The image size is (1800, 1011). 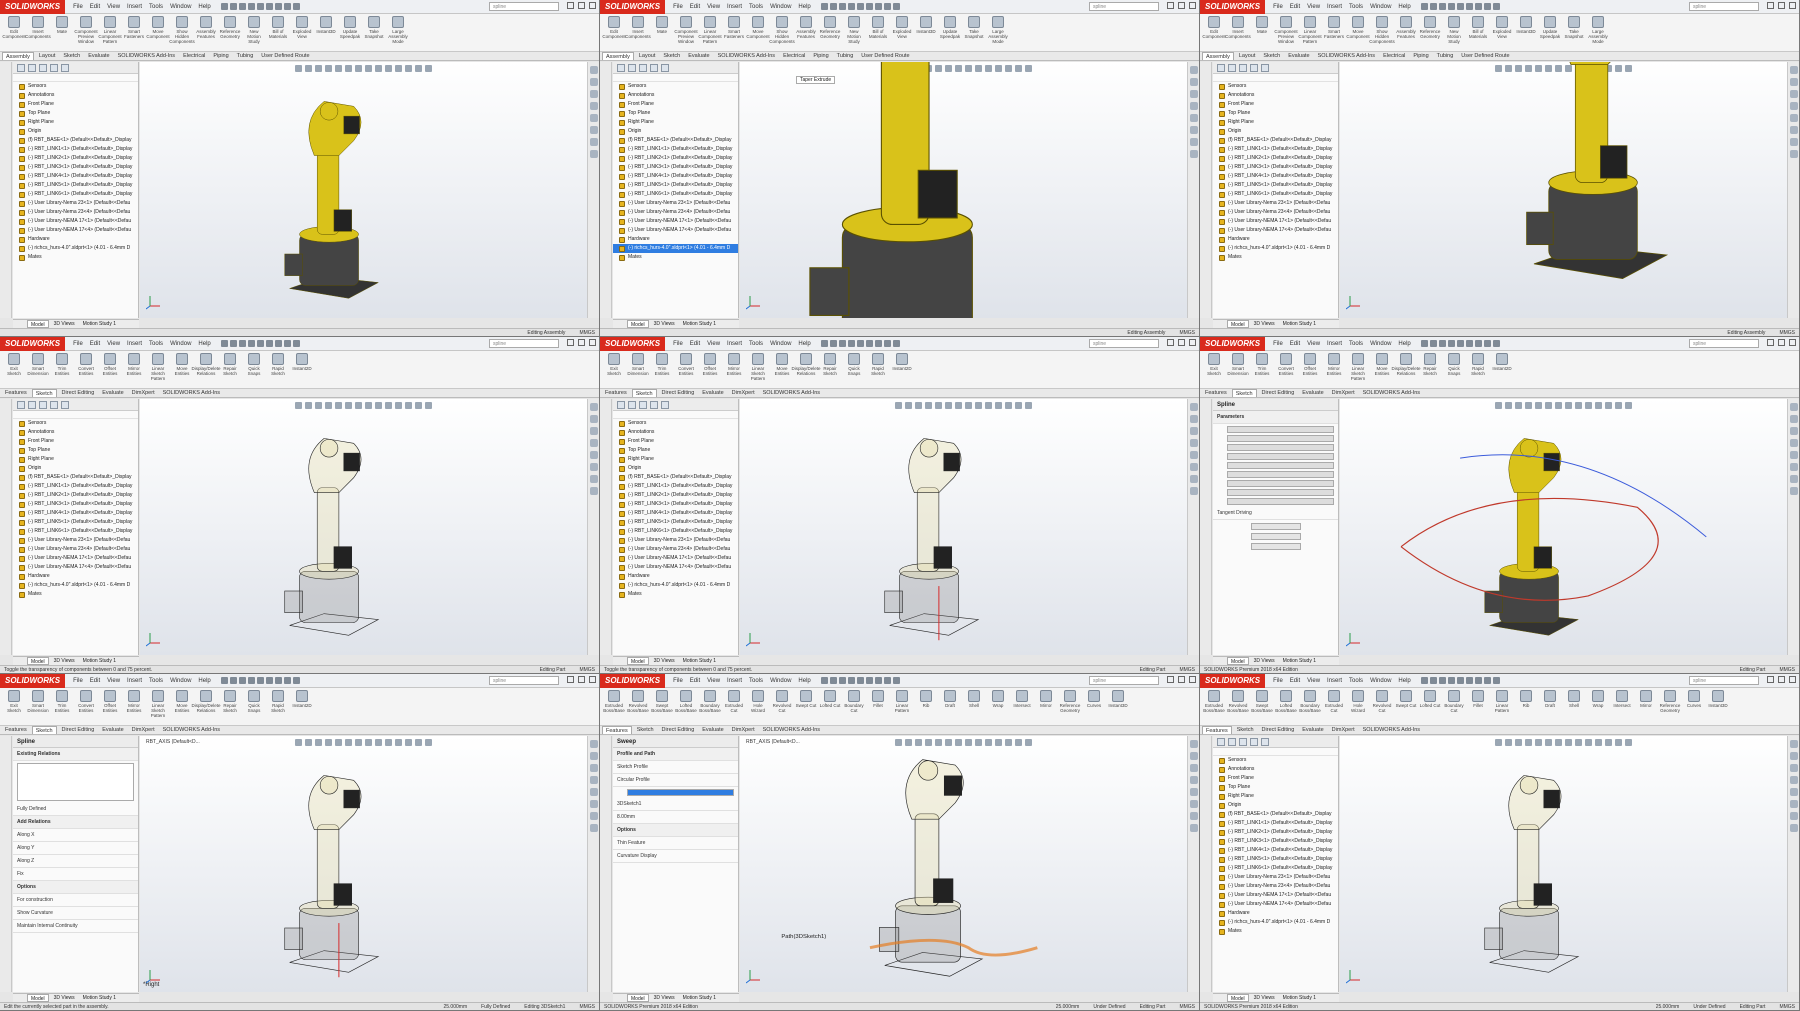 What do you see at coordinates (1275, 769) in the screenshot?
I see `tree-node: Annotations` at bounding box center [1275, 769].